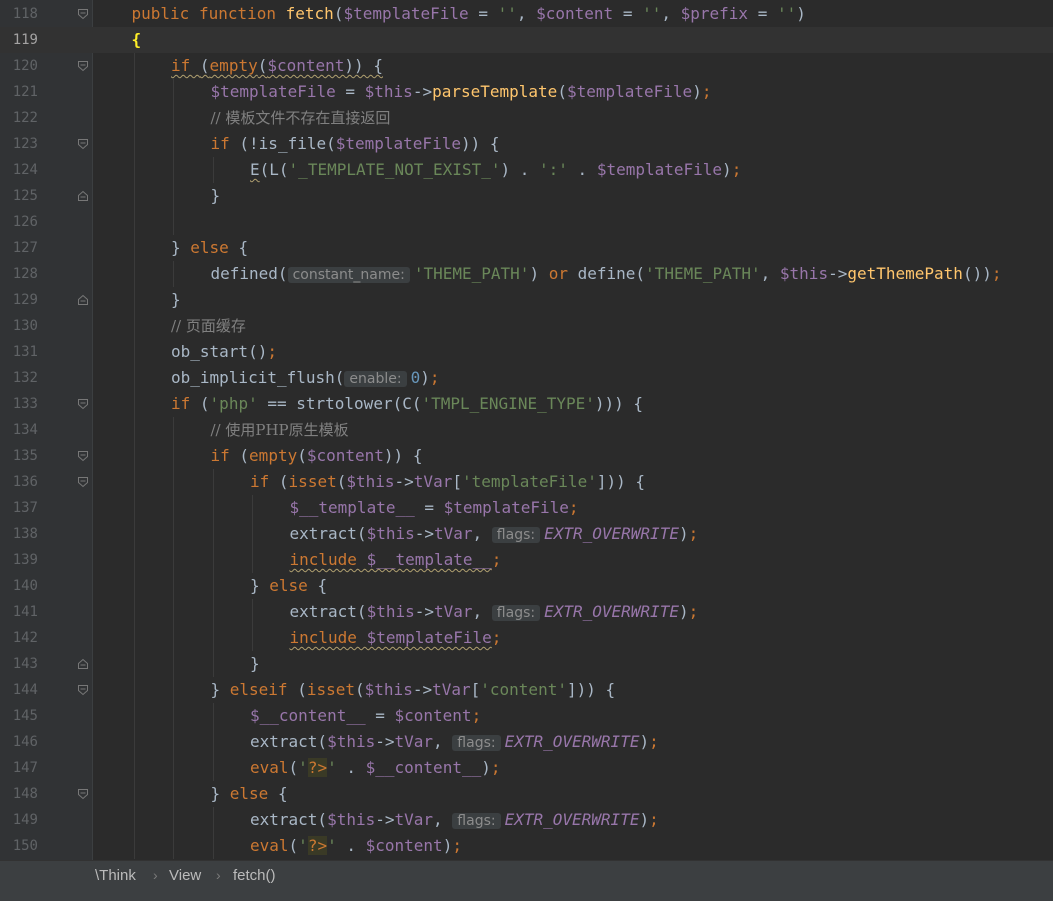 The height and width of the screenshot is (901, 1053). What do you see at coordinates (19, 118) in the screenshot?
I see `line-number: 122` at bounding box center [19, 118].